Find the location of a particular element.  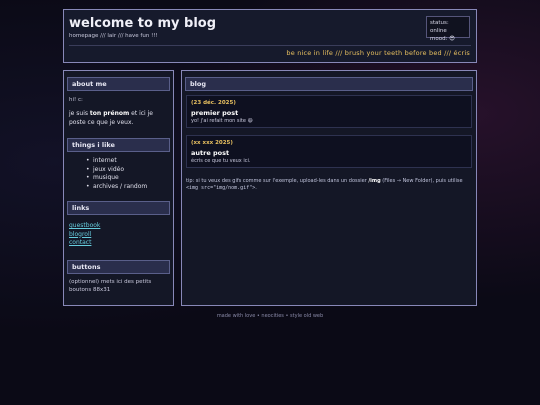

list-item: archives / random is located at coordinates (116, 187).